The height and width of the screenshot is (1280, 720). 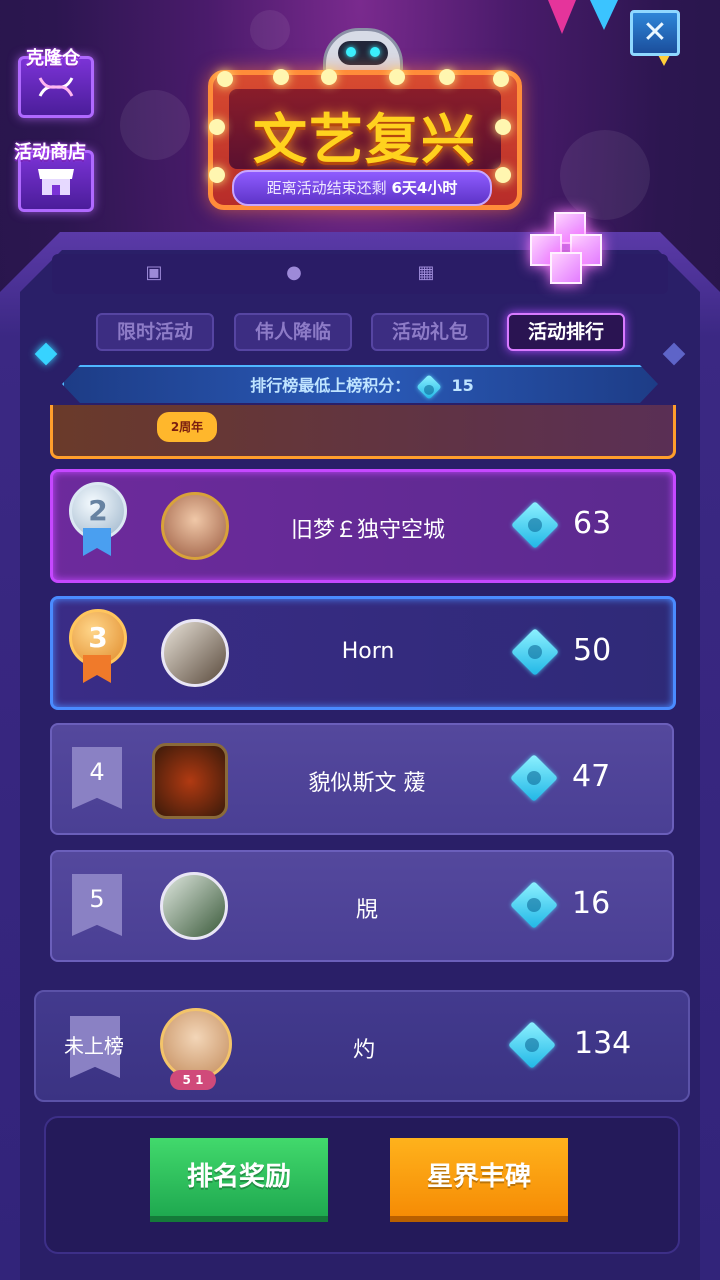 I want to click on my-ranking-row: 未上榜 5 1 灼 134, so click(x=362, y=1046).